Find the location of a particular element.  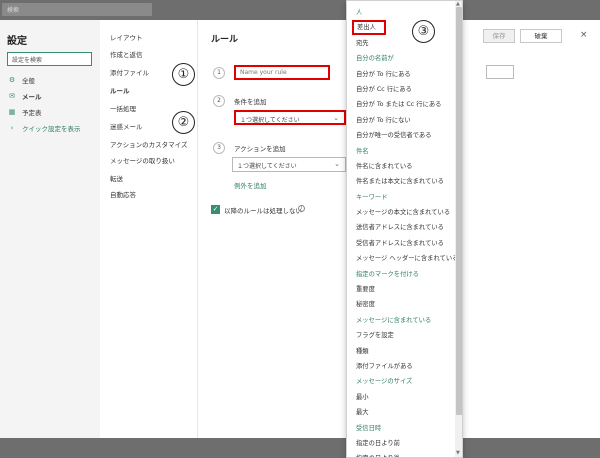

dropdown-option: 自分が Cc 行にある is located at coordinates (401, 89).